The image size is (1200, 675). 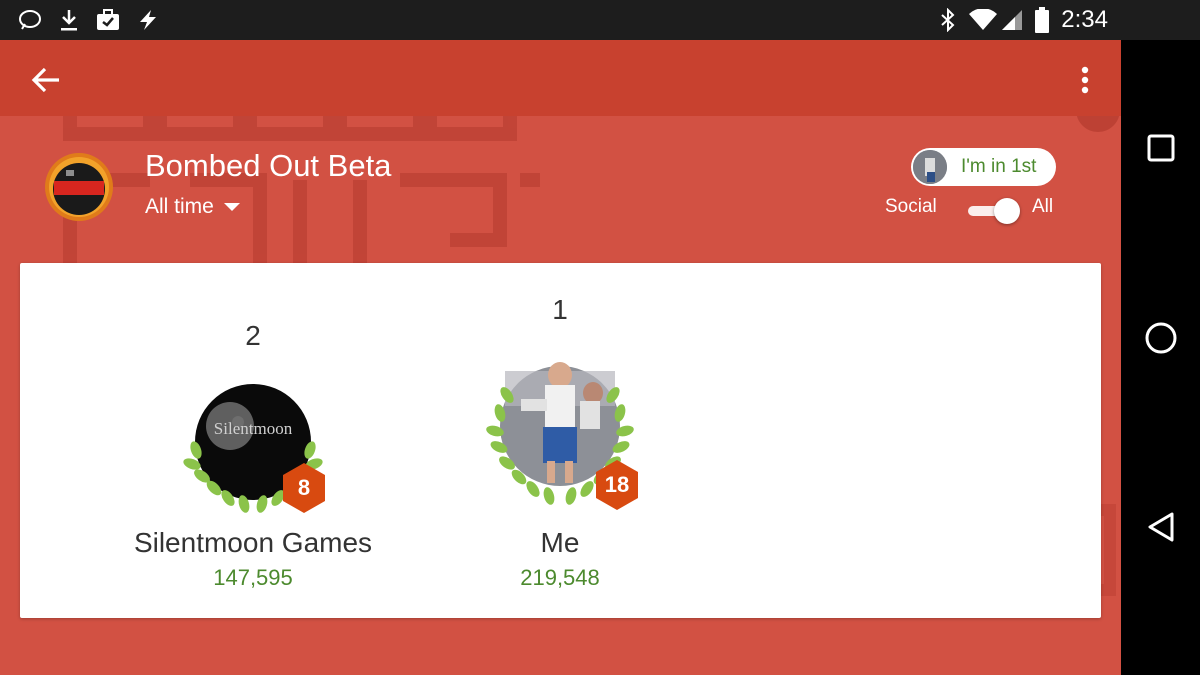 I want to click on player-score: 219,548, so click(x=560, y=577).